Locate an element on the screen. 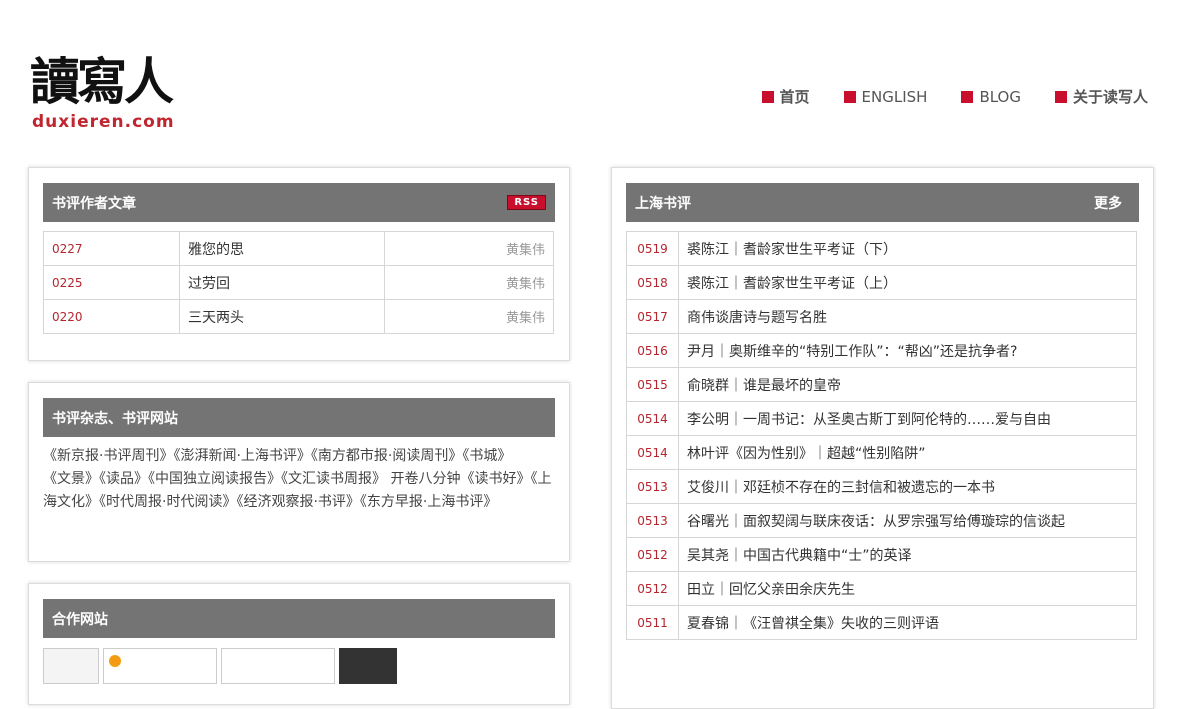 This screenshot has height=709, width=1184. nav-label: ENGLISH is located at coordinates (894, 96).